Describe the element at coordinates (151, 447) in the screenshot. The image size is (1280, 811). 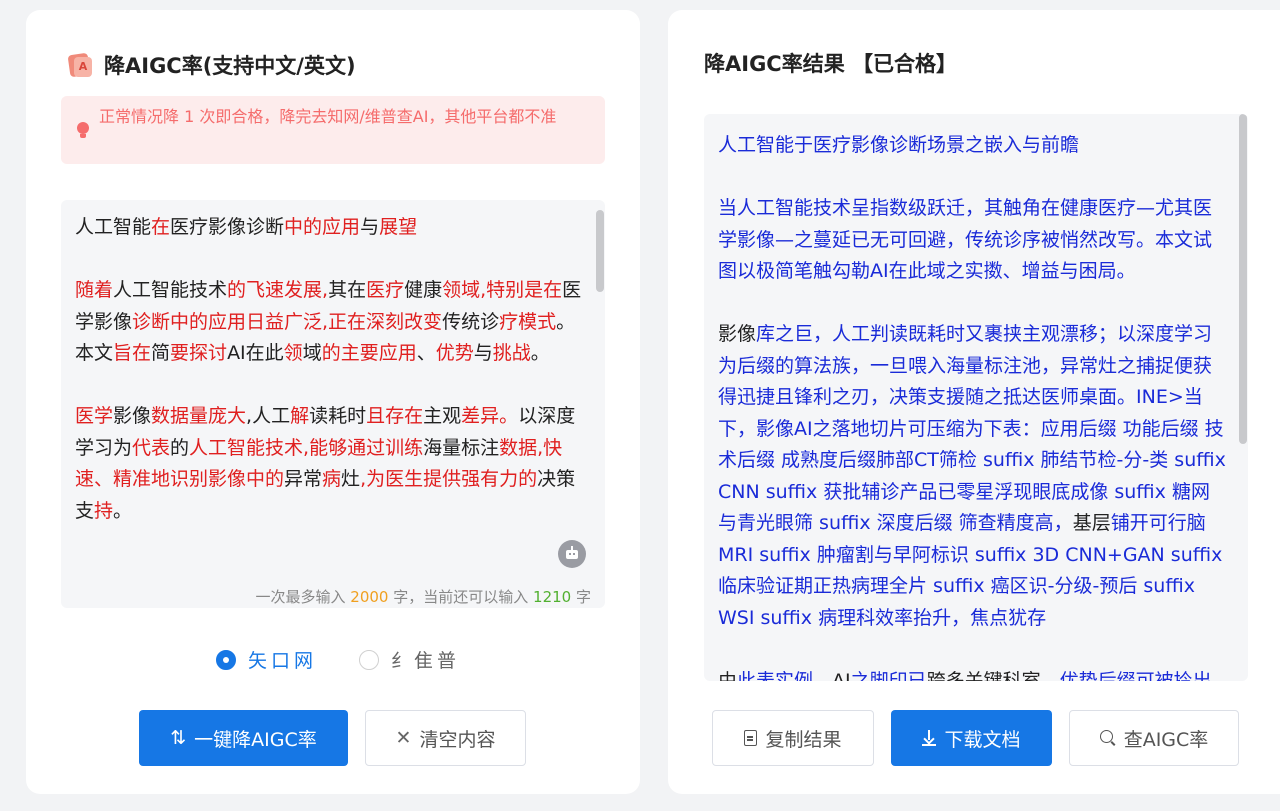
I see `input-highlight: 代表` at that location.